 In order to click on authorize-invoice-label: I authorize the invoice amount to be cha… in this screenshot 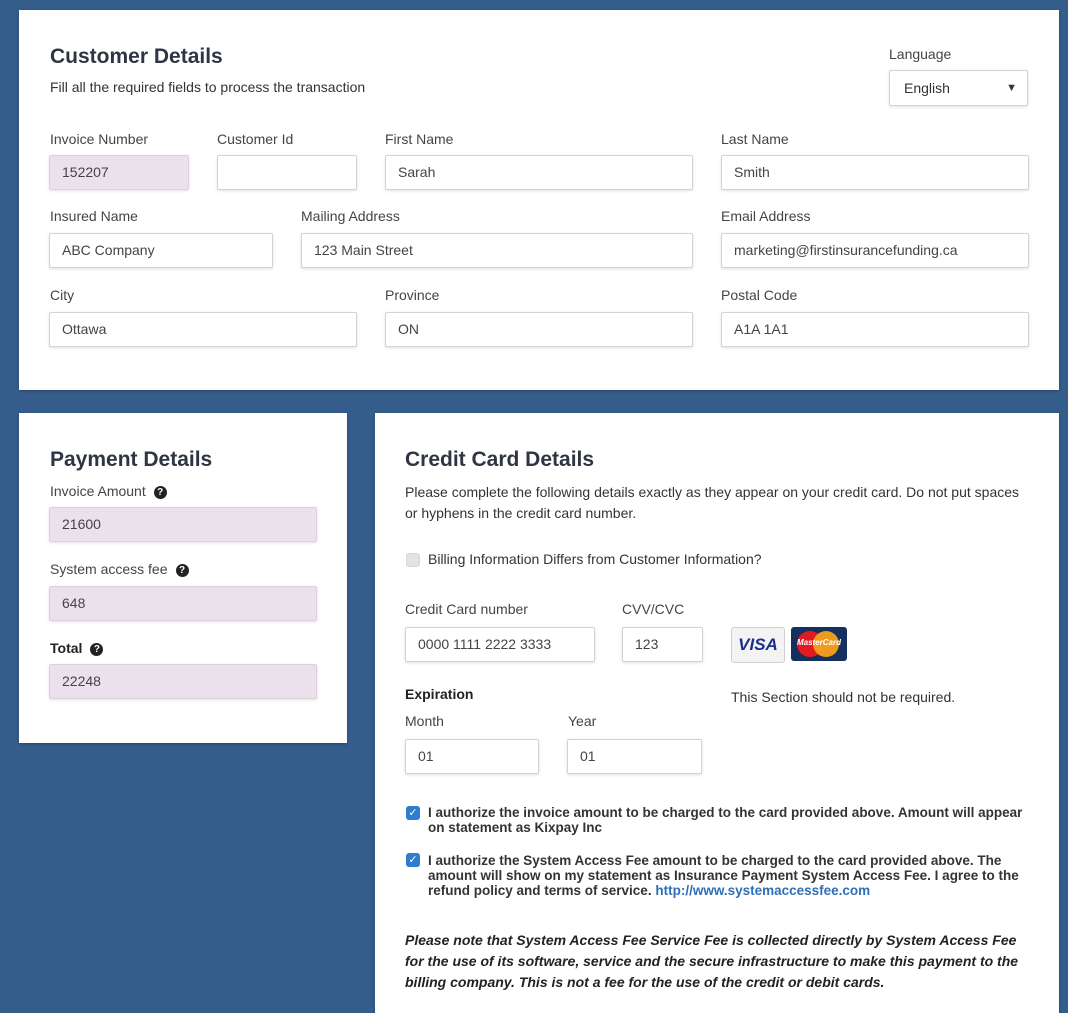, I will do `click(725, 820)`.